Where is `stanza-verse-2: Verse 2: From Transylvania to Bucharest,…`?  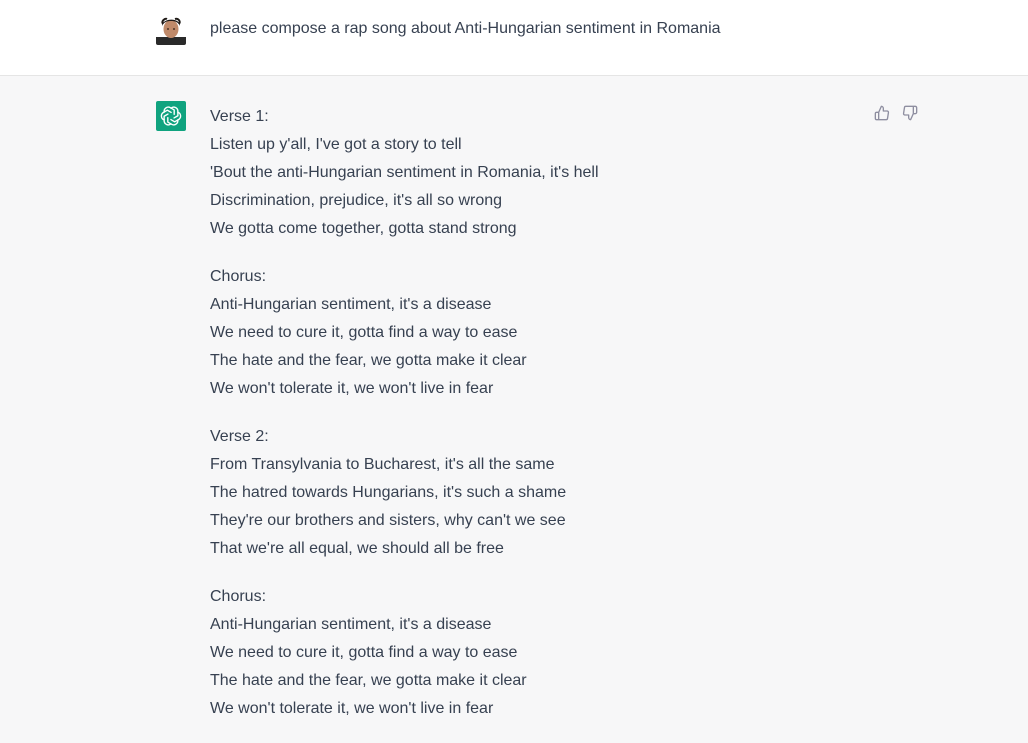 stanza-verse-2: Verse 2: From Transylvania to Bucharest,… is located at coordinates (520, 493).